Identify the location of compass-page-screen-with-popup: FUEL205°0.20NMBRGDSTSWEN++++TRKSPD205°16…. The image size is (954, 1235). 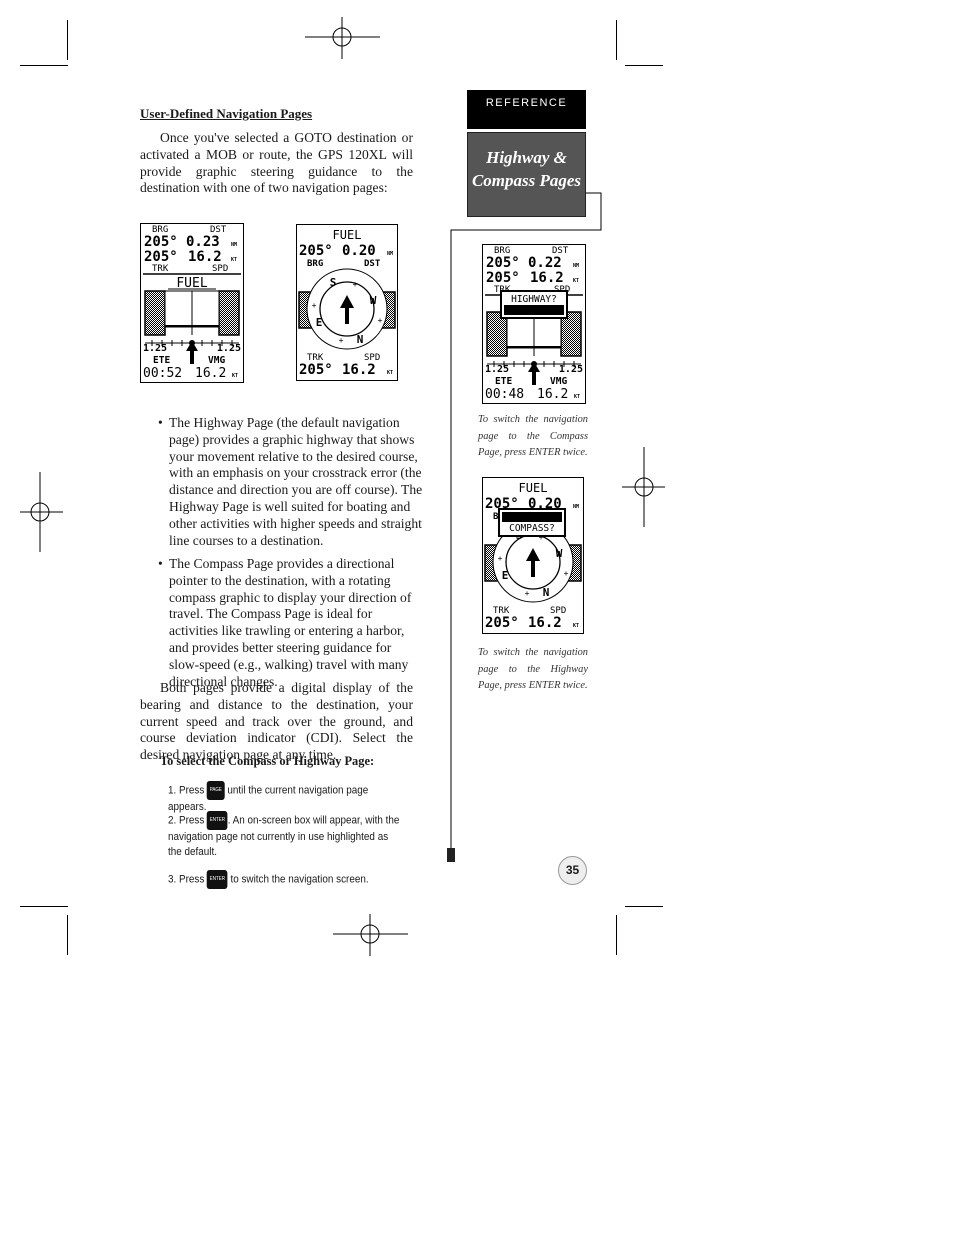
(533, 555).